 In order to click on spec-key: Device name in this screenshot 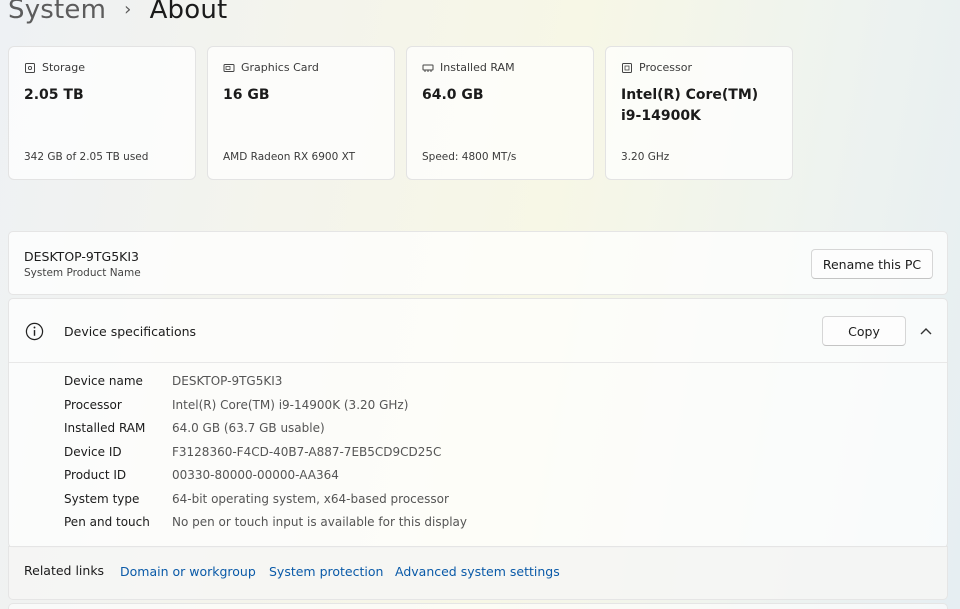, I will do `click(103, 381)`.